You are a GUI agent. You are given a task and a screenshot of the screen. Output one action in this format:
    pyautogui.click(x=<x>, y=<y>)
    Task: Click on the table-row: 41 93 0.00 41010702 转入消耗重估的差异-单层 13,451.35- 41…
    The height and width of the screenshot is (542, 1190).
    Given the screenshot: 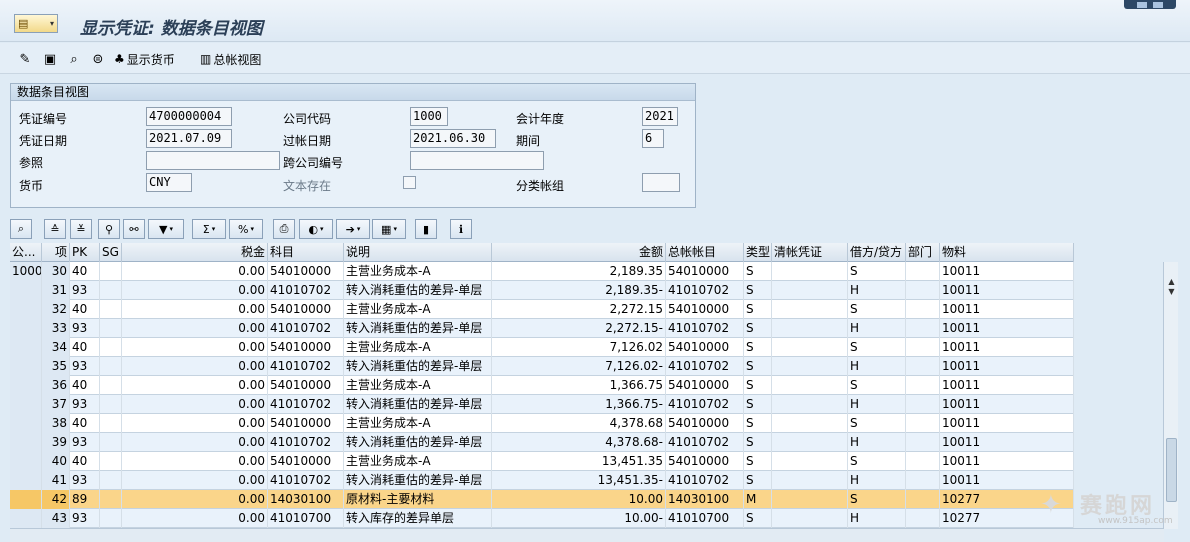 What is the action you would take?
    pyautogui.click(x=542, y=480)
    